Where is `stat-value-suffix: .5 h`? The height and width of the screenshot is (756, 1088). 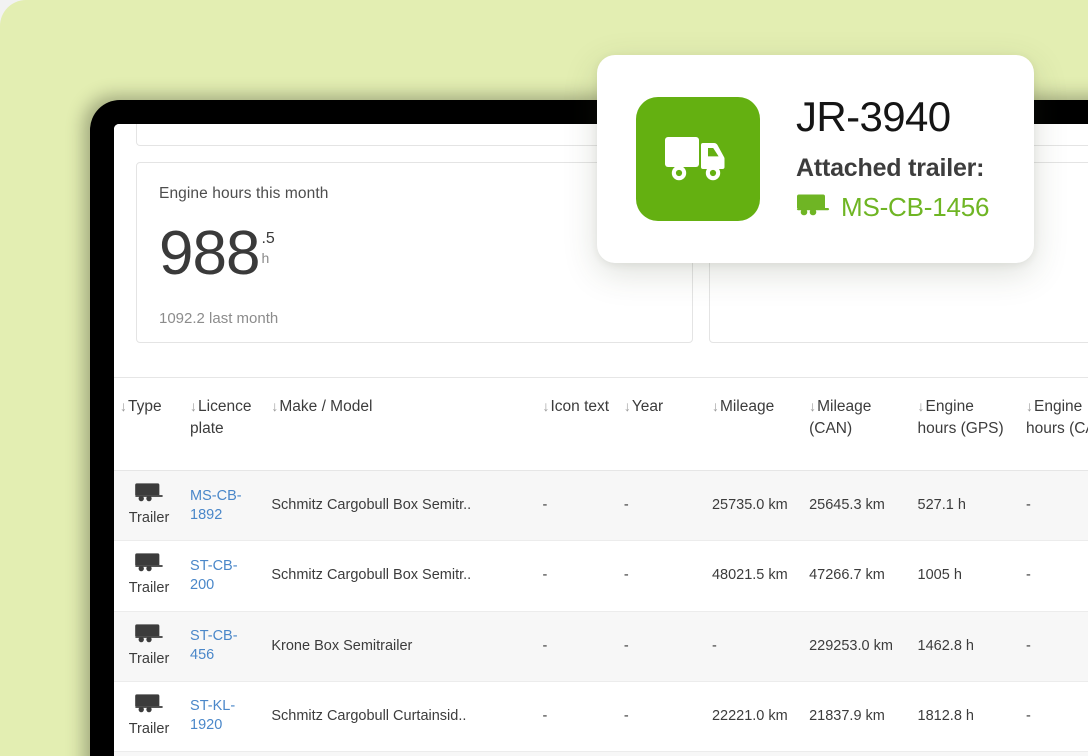
stat-value-suffix: .5 h is located at coordinates (267, 248).